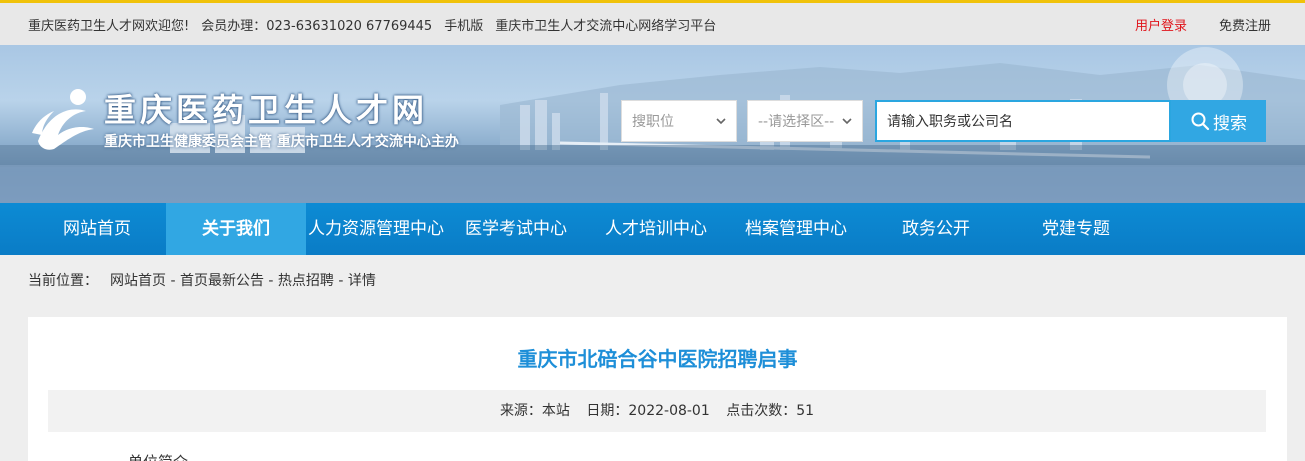 Image resolution: width=1305 pixels, height=461 pixels. What do you see at coordinates (97, 229) in the screenshot?
I see `nav-item-home: 网站首页` at bounding box center [97, 229].